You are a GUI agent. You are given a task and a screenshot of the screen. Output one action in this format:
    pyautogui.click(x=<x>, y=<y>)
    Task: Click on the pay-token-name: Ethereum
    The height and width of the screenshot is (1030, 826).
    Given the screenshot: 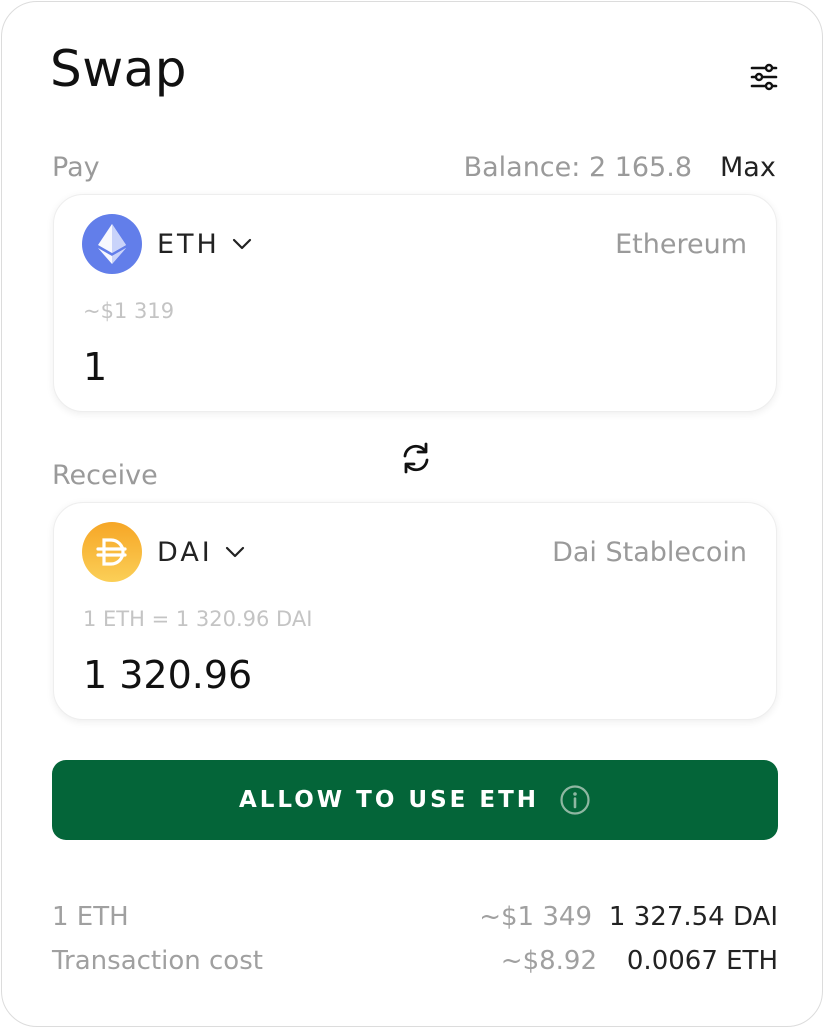 What is the action you would take?
    pyautogui.click(x=681, y=244)
    